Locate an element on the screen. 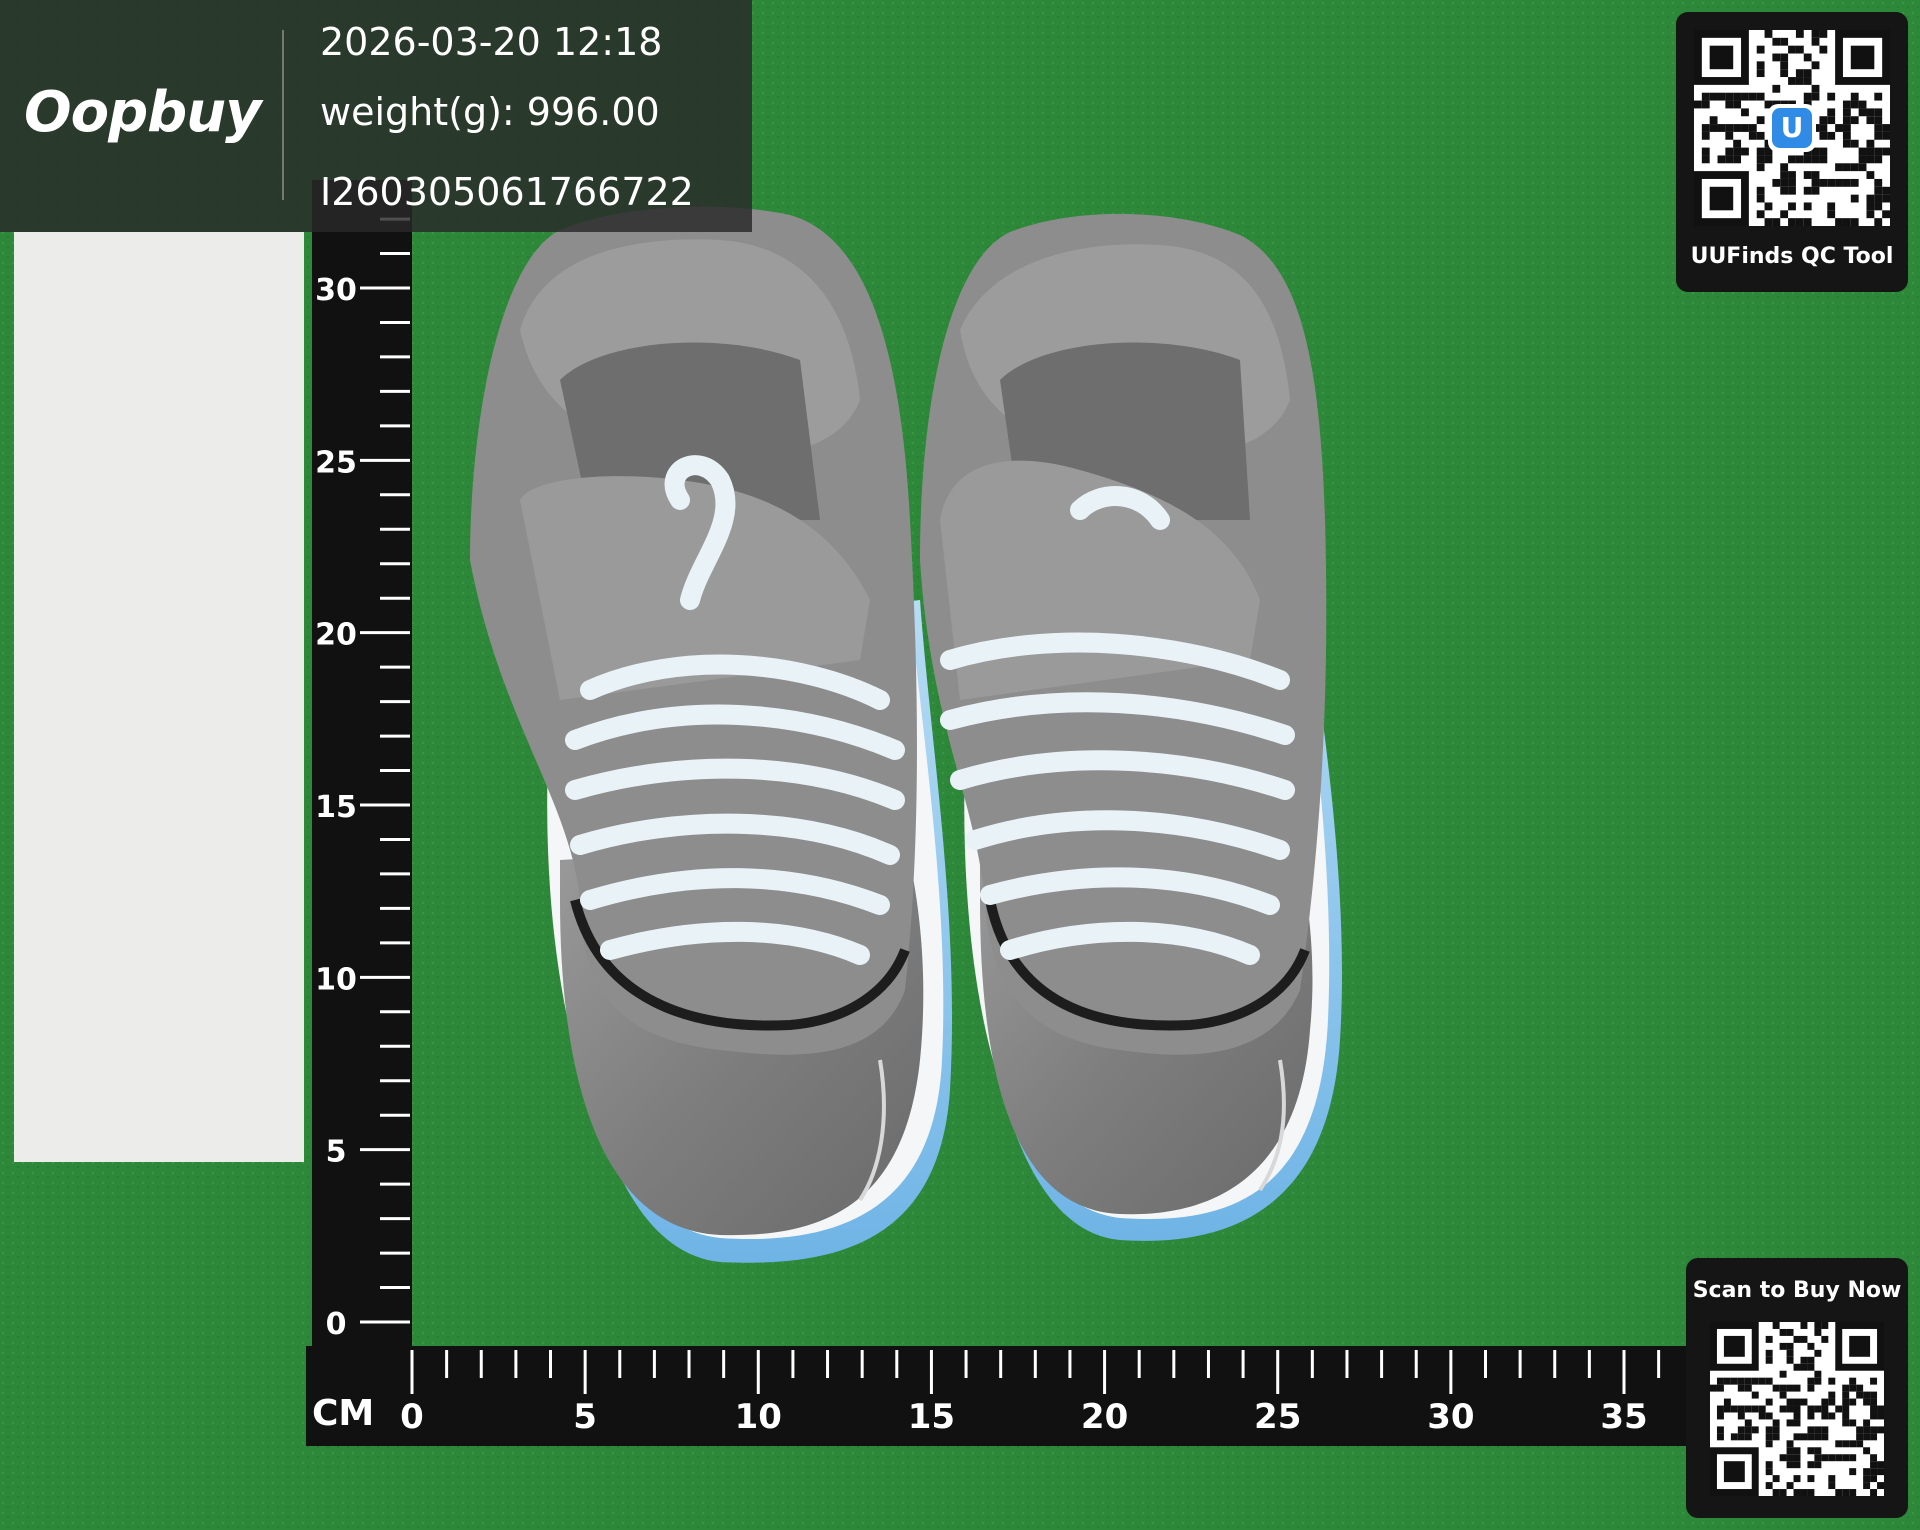 This screenshot has width=1920, height=1530. brand-logo: Oopbuy is located at coordinates (143, 112).